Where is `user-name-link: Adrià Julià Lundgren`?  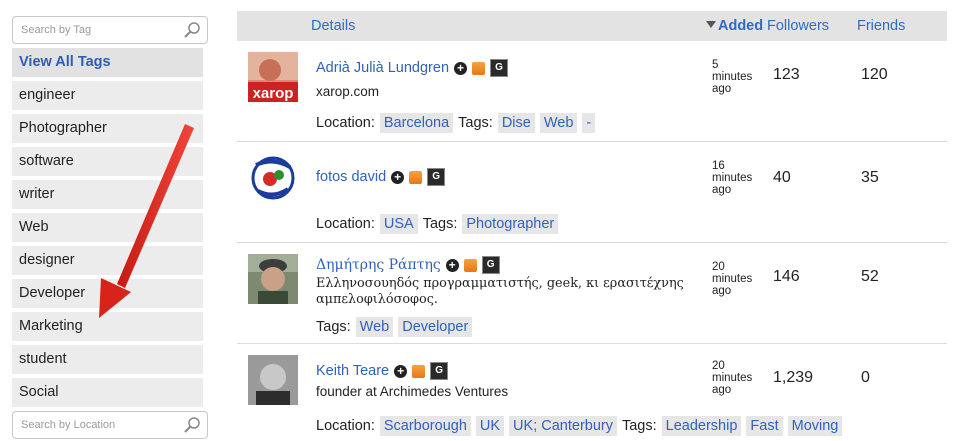 user-name-link: Adrià Julià Lundgren is located at coordinates (382, 68).